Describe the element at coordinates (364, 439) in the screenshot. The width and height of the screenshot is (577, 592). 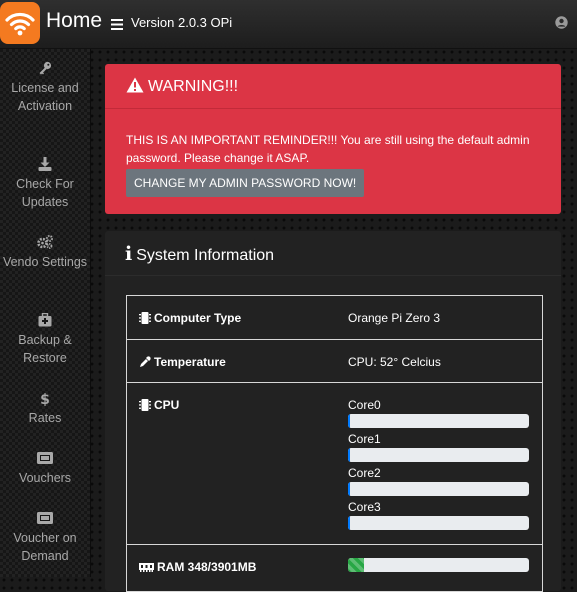
I see `core-label: Core1` at that location.